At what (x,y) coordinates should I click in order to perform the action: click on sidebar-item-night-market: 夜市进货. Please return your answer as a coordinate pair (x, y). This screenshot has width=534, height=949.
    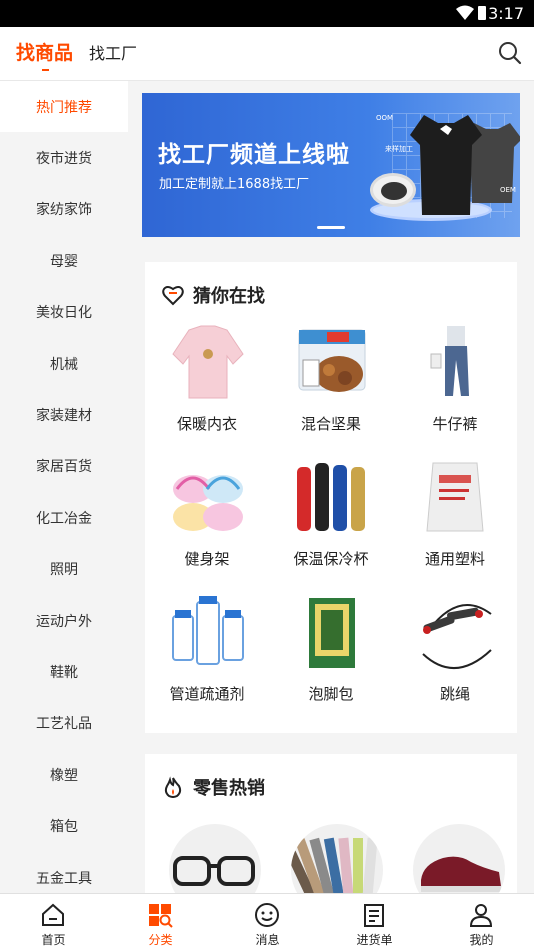
    Looking at the image, I should click on (64, 157).